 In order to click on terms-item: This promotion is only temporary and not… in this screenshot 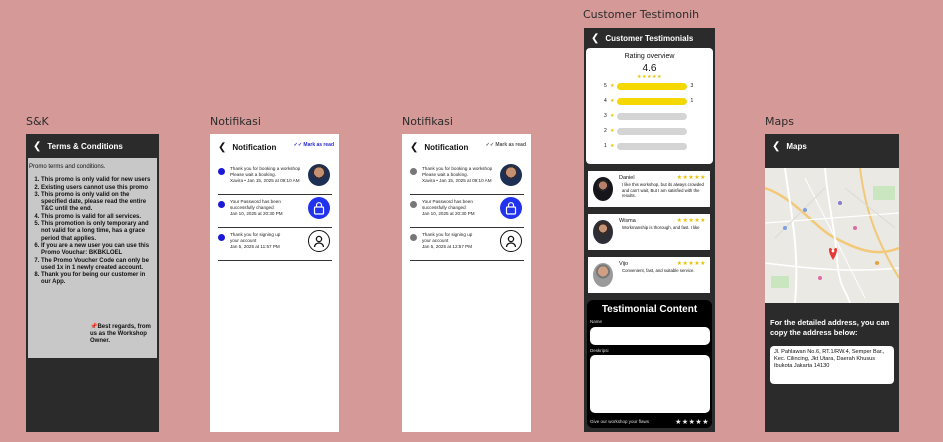, I will do `click(98, 232)`.